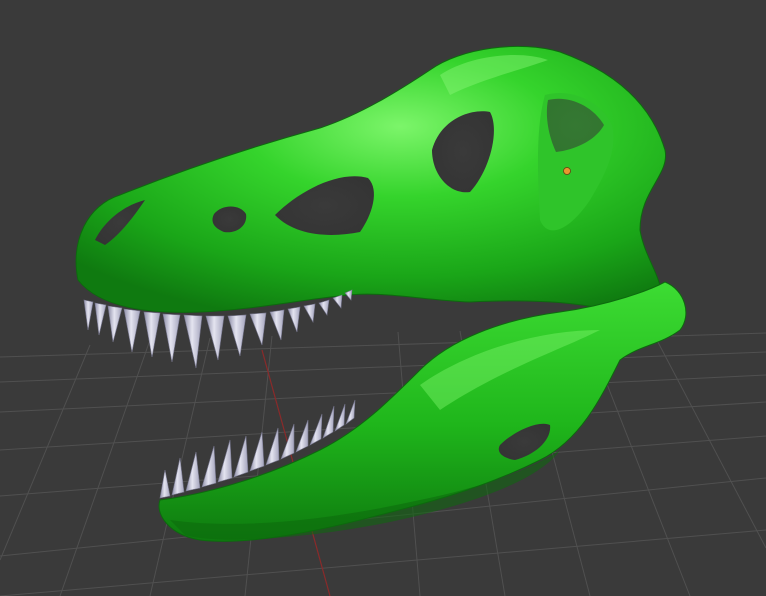 This screenshot has width=766, height=596. I want to click on origin-marker, so click(567, 171).